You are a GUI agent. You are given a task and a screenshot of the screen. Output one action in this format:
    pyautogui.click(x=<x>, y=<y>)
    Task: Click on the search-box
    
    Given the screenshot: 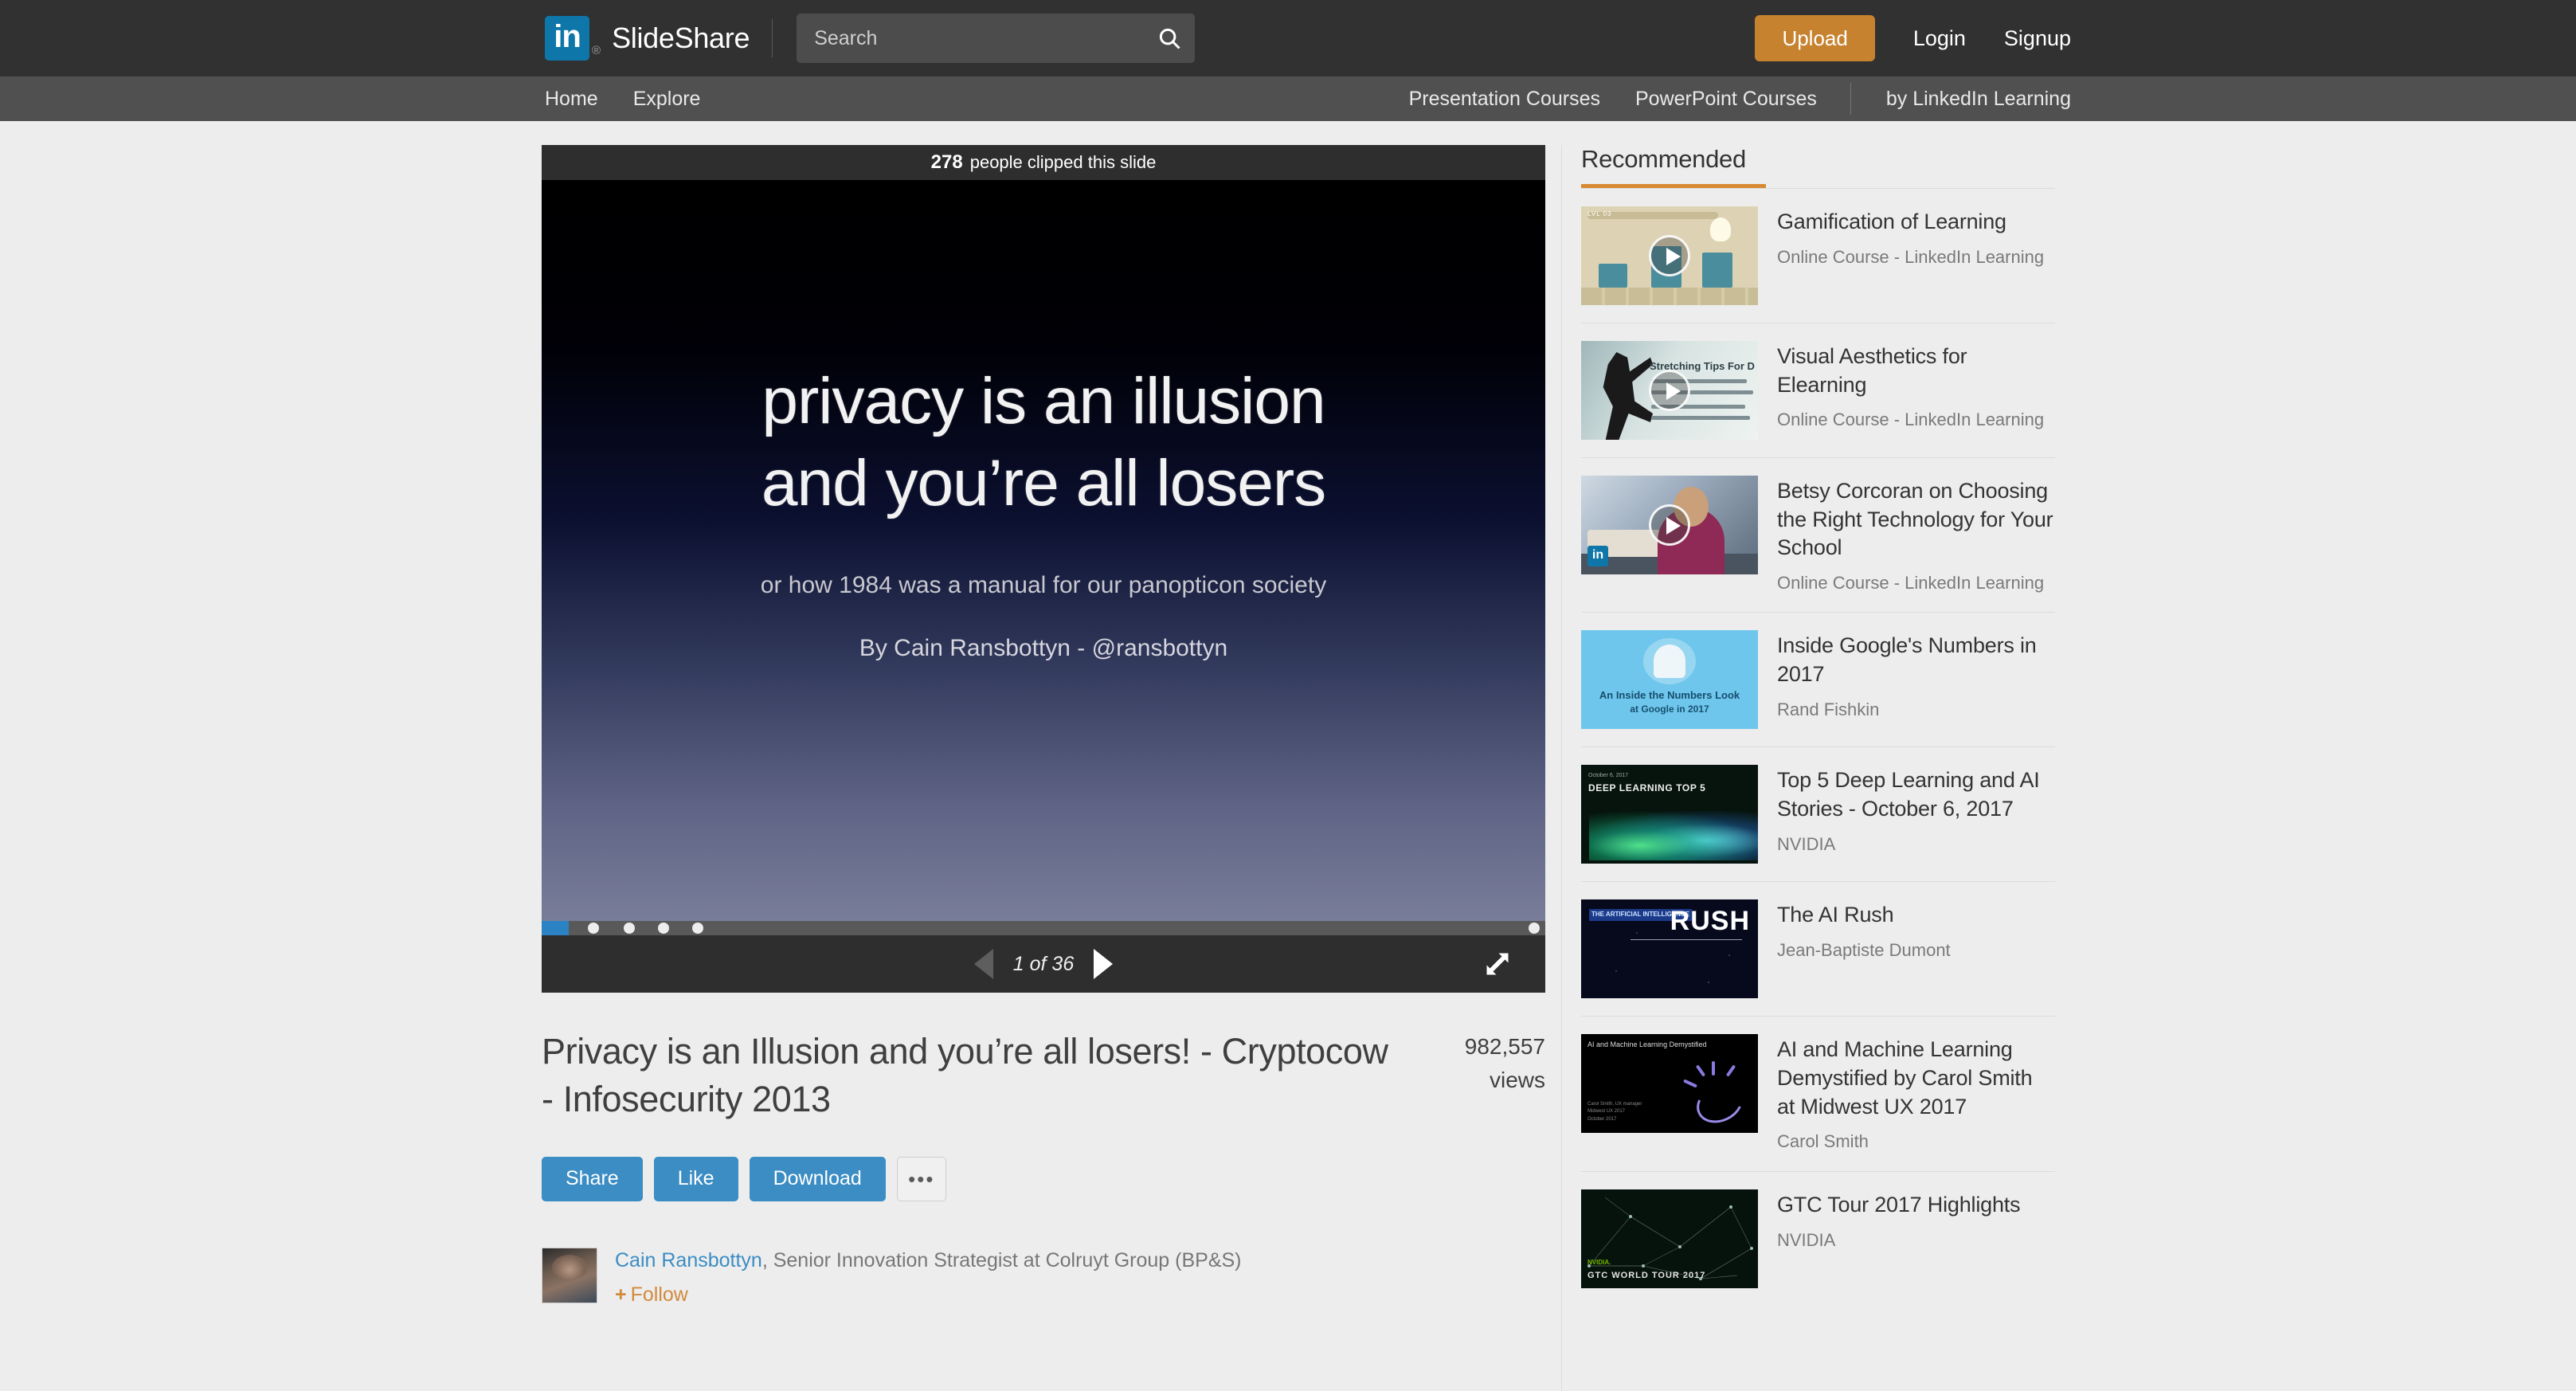 What is the action you would take?
    pyautogui.click(x=996, y=38)
    